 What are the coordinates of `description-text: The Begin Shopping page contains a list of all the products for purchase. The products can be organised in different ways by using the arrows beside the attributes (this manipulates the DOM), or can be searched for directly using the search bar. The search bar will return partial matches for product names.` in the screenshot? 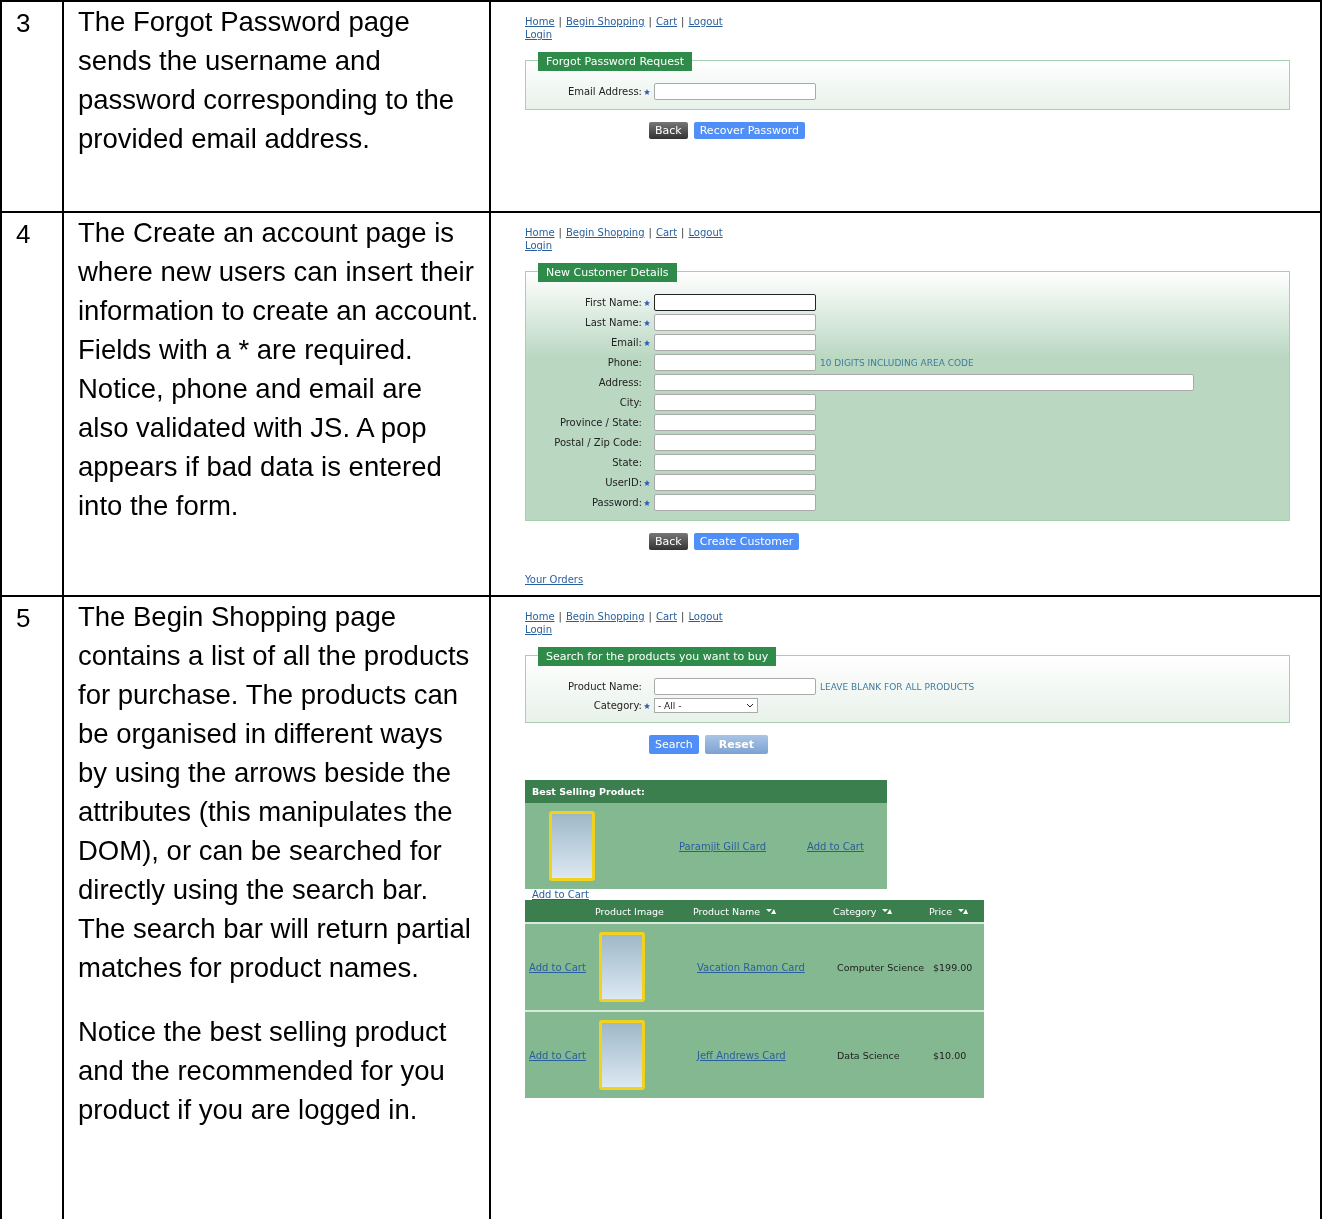 It's located at (274, 792).